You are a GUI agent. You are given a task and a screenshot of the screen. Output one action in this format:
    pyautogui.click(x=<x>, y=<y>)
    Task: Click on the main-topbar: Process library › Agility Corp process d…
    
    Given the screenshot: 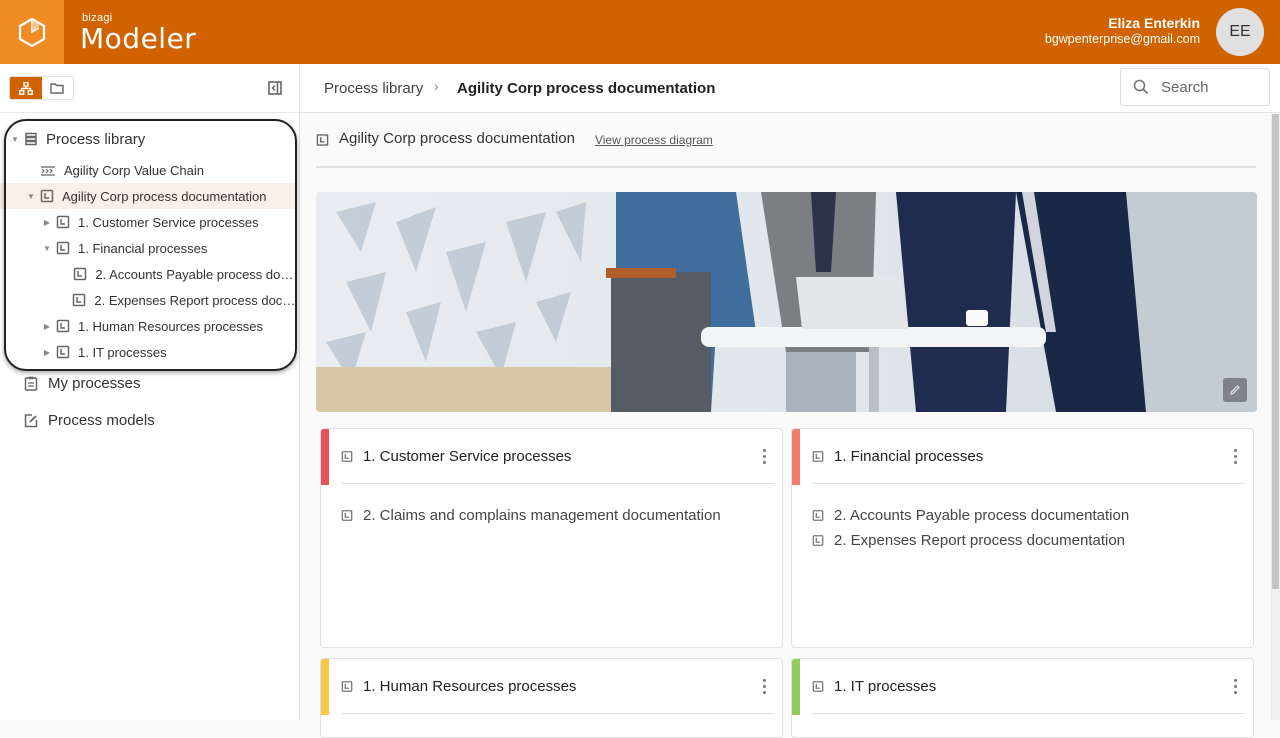 What is the action you would take?
    pyautogui.click(x=790, y=88)
    